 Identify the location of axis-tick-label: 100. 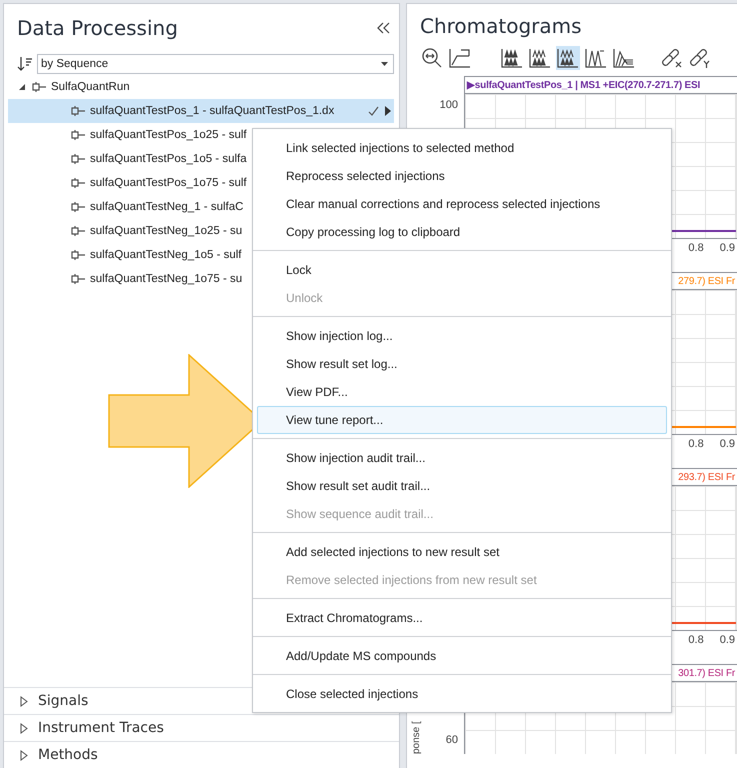
(449, 105).